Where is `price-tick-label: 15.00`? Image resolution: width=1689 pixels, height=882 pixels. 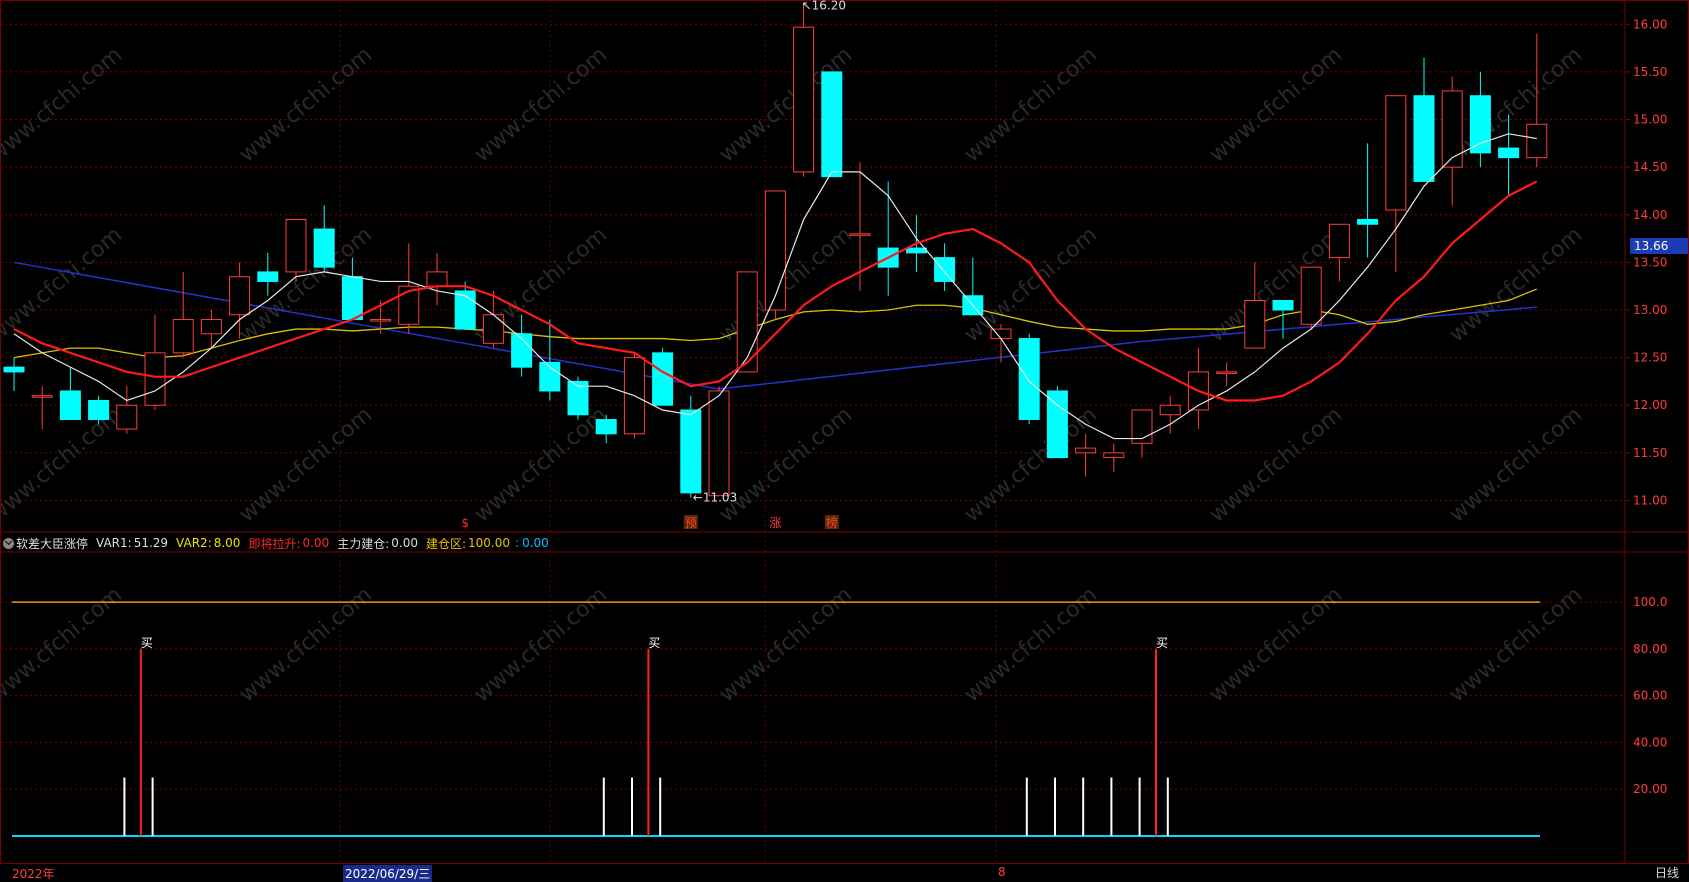 price-tick-label: 15.00 is located at coordinates (1650, 120).